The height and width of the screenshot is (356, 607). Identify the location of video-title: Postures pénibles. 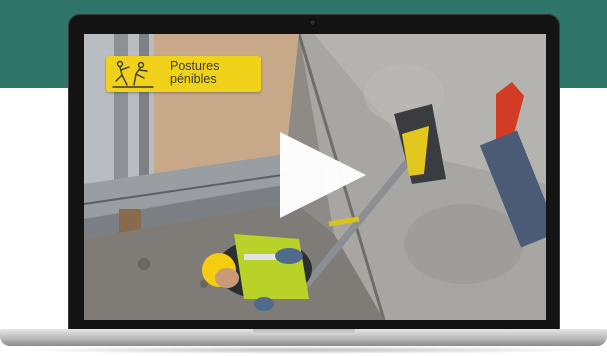
(215, 73).